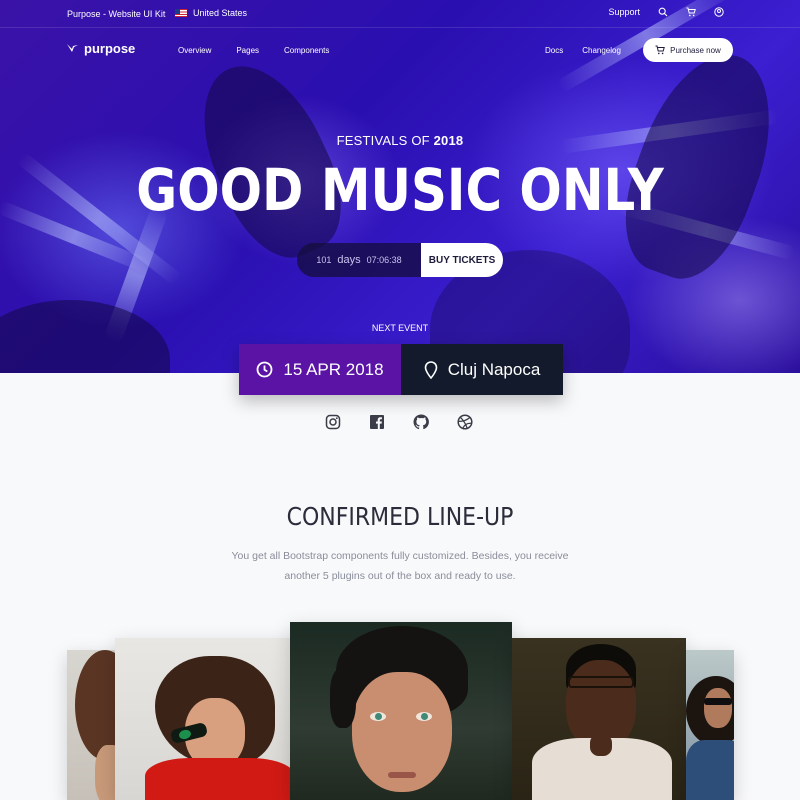 Image resolution: width=800 pixels, height=800 pixels. What do you see at coordinates (400, 516) in the screenshot?
I see `lineup-title: CONFIRMED LINE-UP` at bounding box center [400, 516].